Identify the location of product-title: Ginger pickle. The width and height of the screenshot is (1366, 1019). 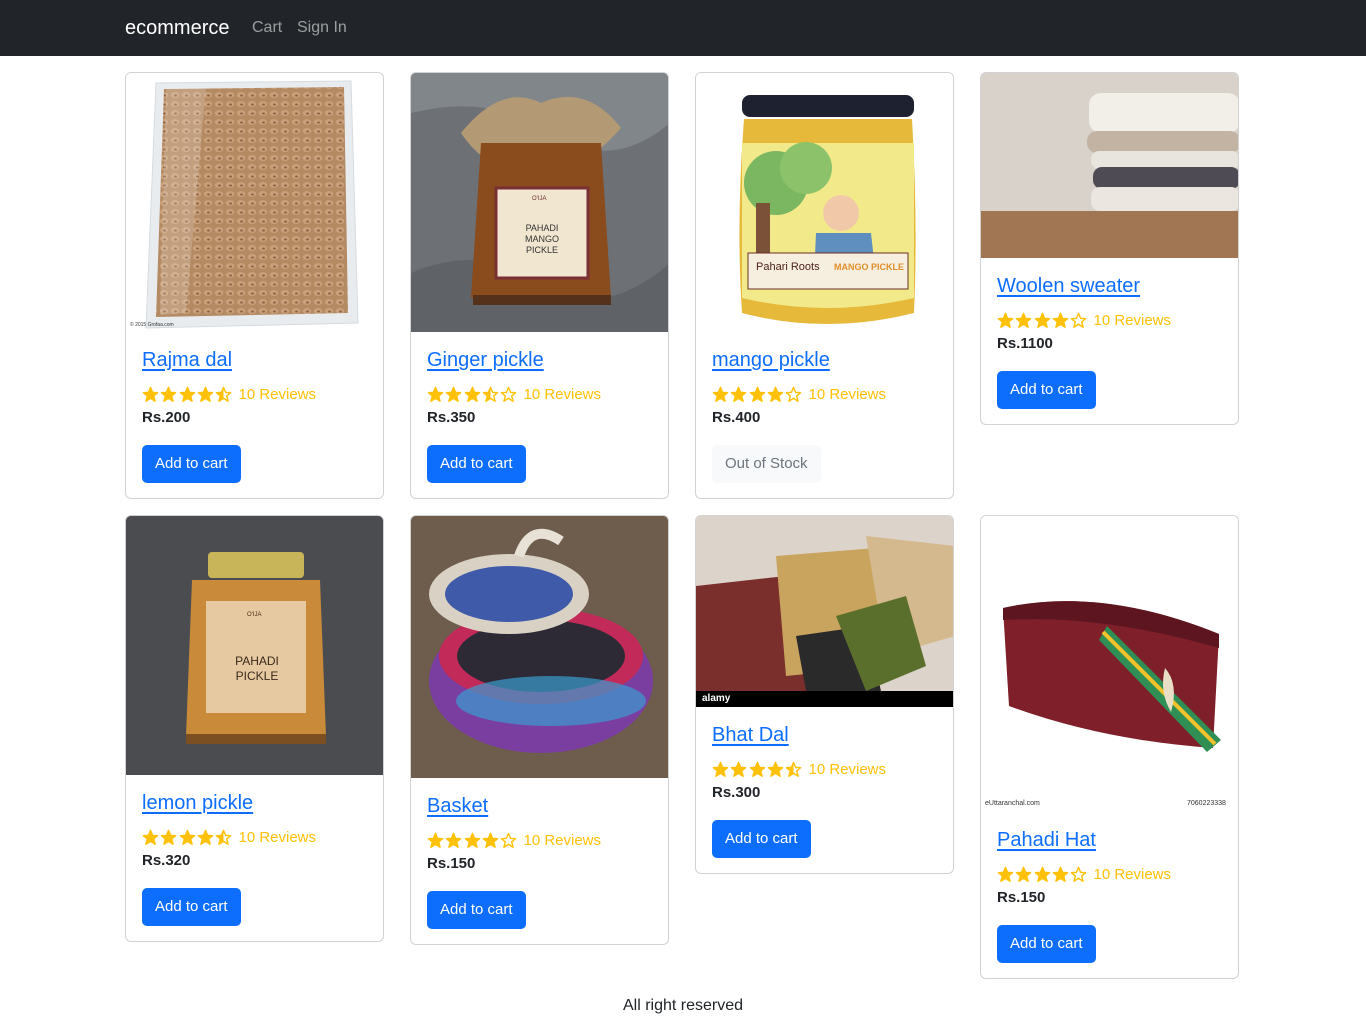
(539, 360).